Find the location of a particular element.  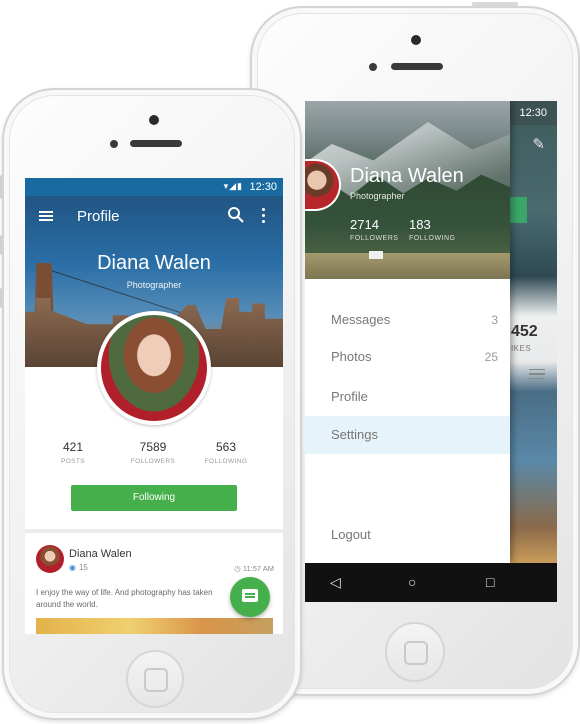

profile-title: Photographer is located at coordinates (154, 285).